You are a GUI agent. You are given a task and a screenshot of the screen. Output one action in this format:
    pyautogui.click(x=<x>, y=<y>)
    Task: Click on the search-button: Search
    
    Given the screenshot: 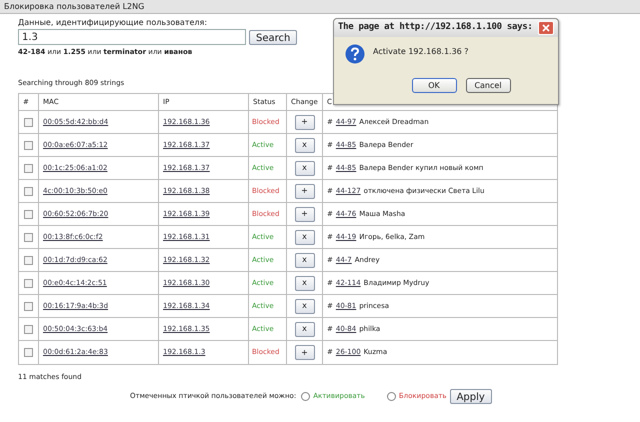 What is the action you would take?
    pyautogui.click(x=273, y=37)
    